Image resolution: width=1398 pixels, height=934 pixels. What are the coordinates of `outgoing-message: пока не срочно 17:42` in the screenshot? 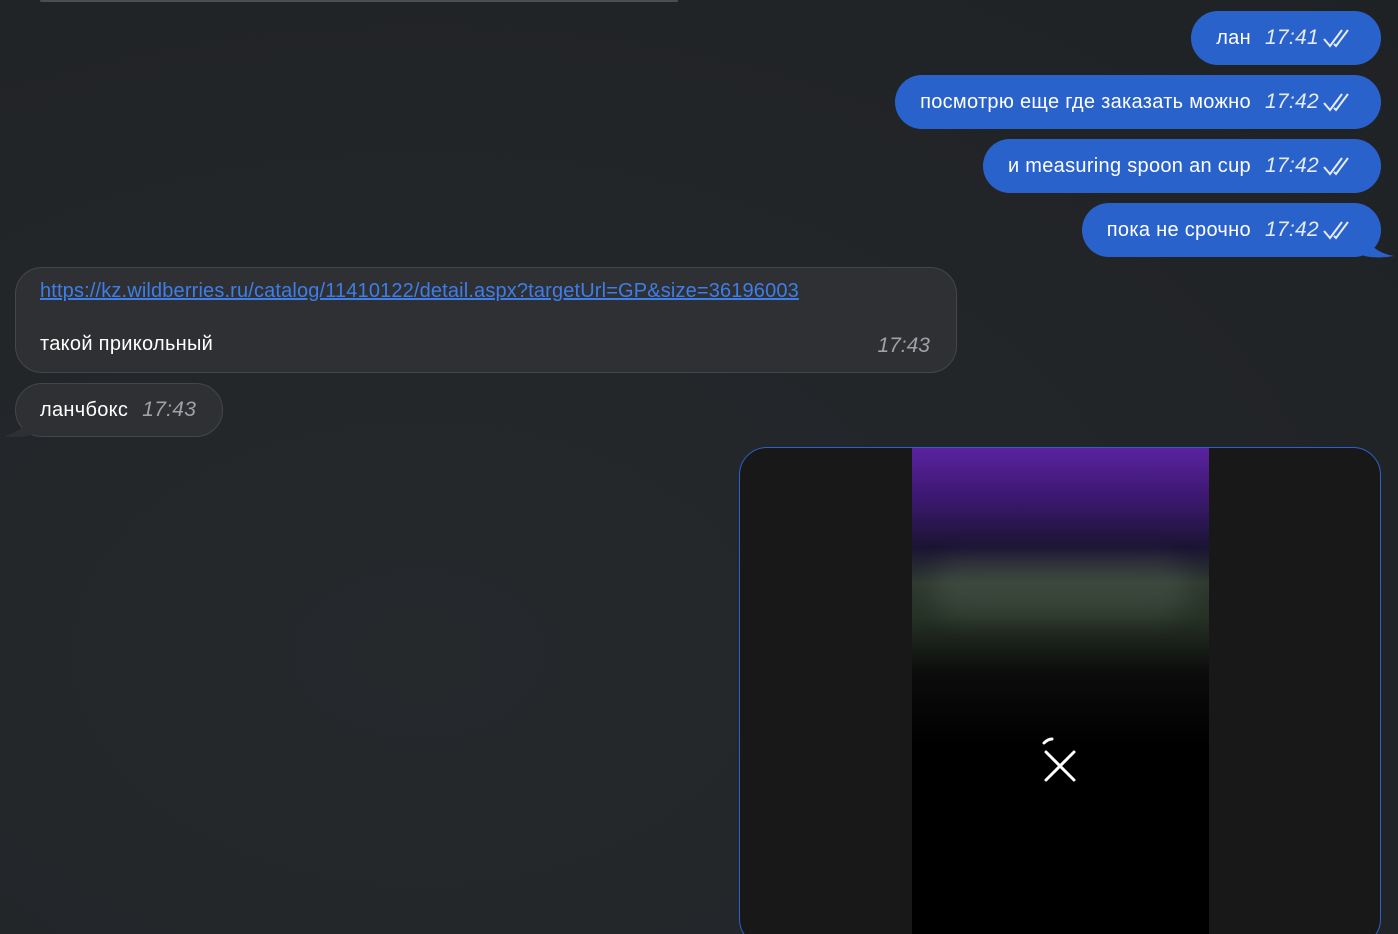 It's located at (1231, 230).